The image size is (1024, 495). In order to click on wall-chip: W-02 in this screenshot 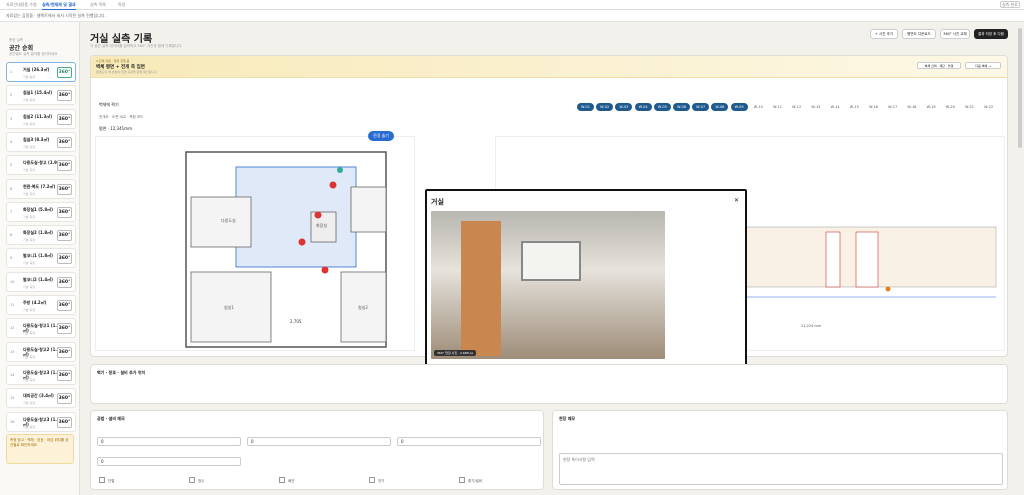, I will do `click(605, 107)`.